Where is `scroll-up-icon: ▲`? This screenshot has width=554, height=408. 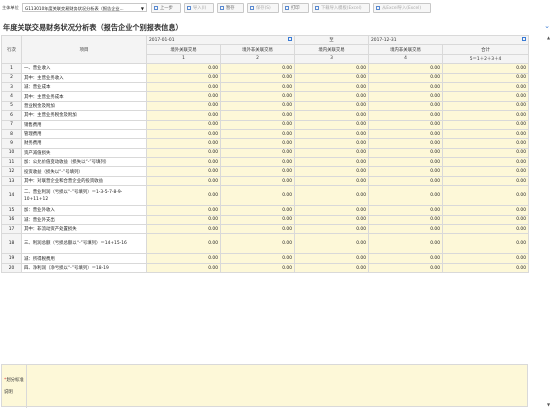
scroll-up-icon: ▲ is located at coordinates (548, 37).